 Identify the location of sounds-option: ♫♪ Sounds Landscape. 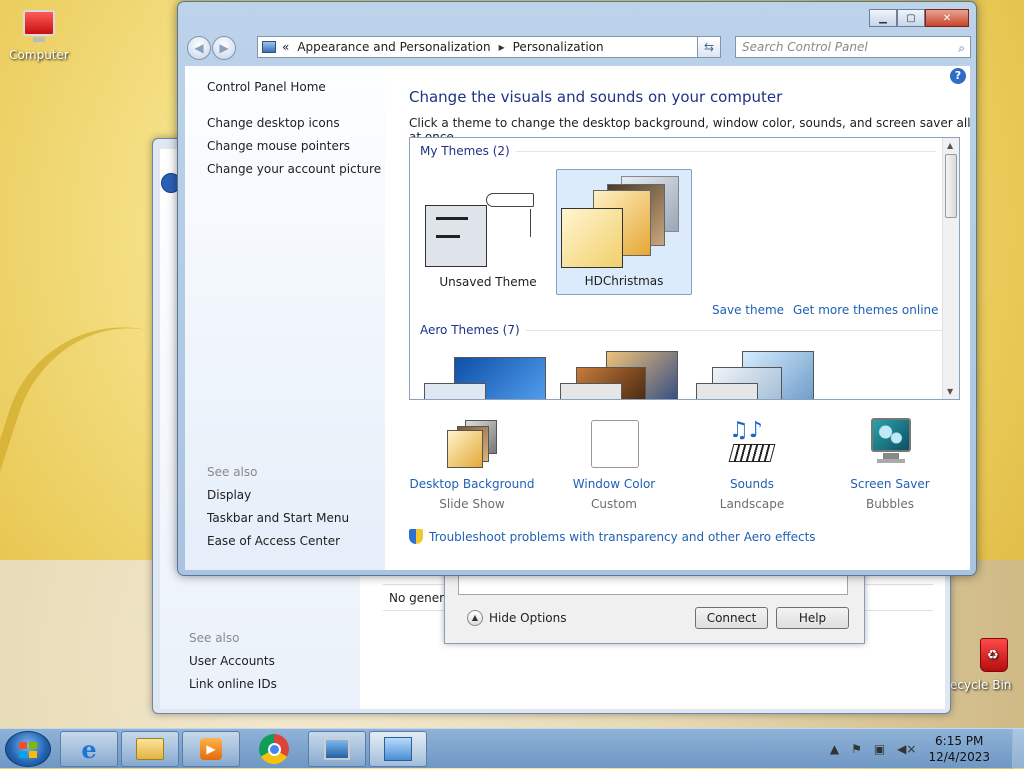
(752, 466).